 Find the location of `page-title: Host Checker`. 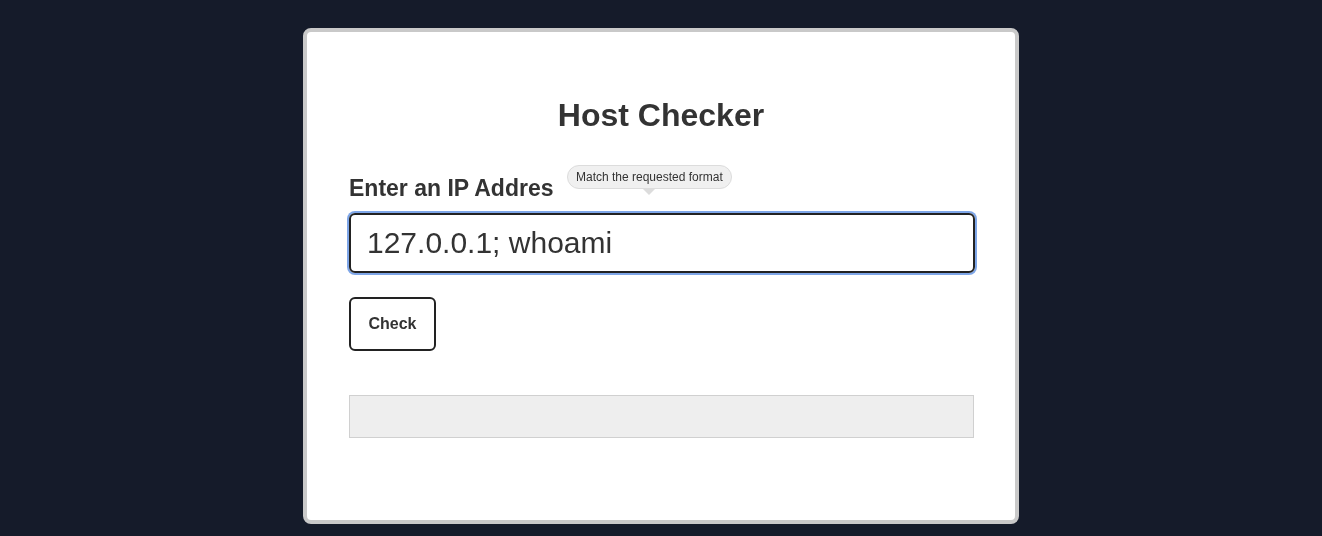

page-title: Host Checker is located at coordinates (661, 115).